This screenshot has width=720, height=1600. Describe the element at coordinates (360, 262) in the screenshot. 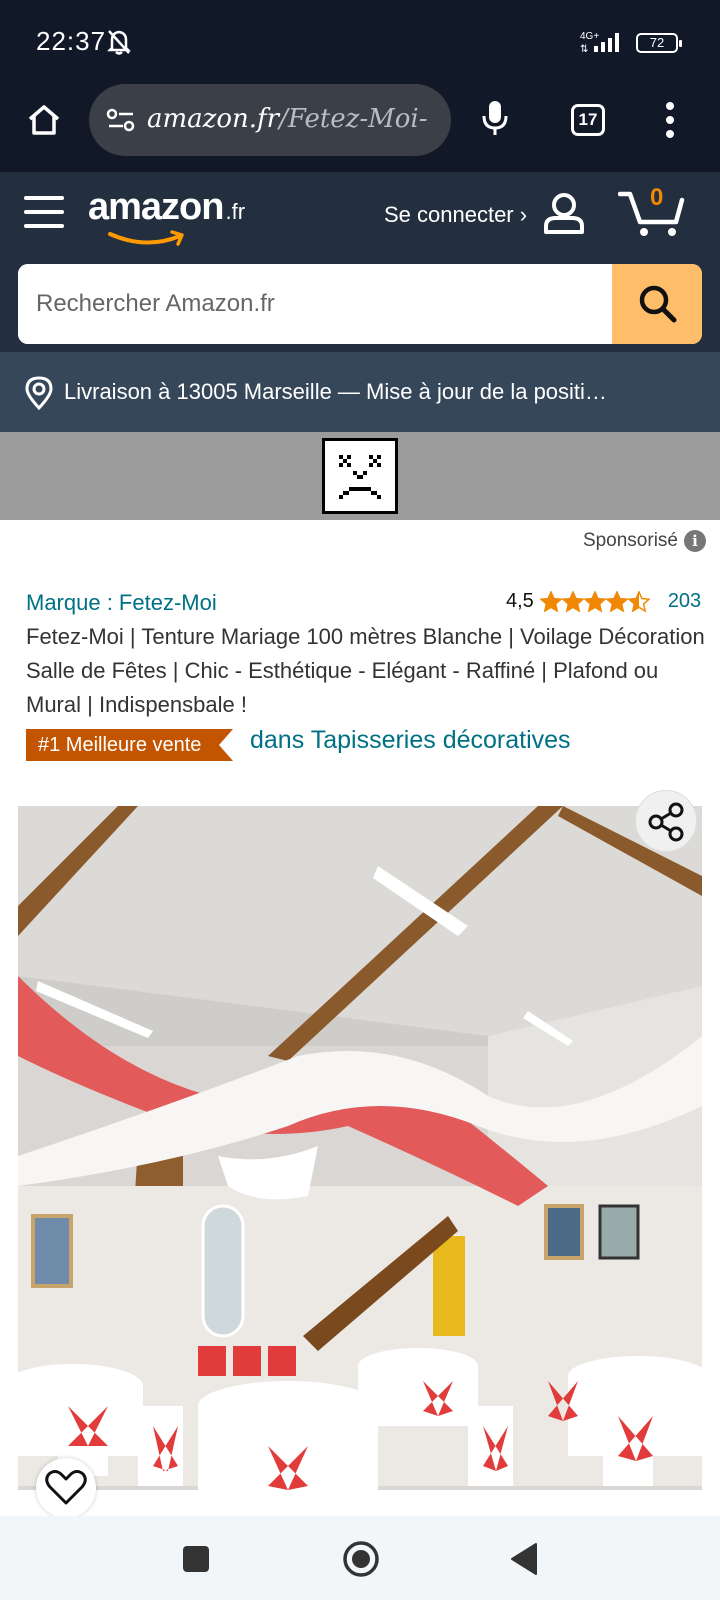

I see `amazon-header: amazon.fr Se connecter › 0` at that location.